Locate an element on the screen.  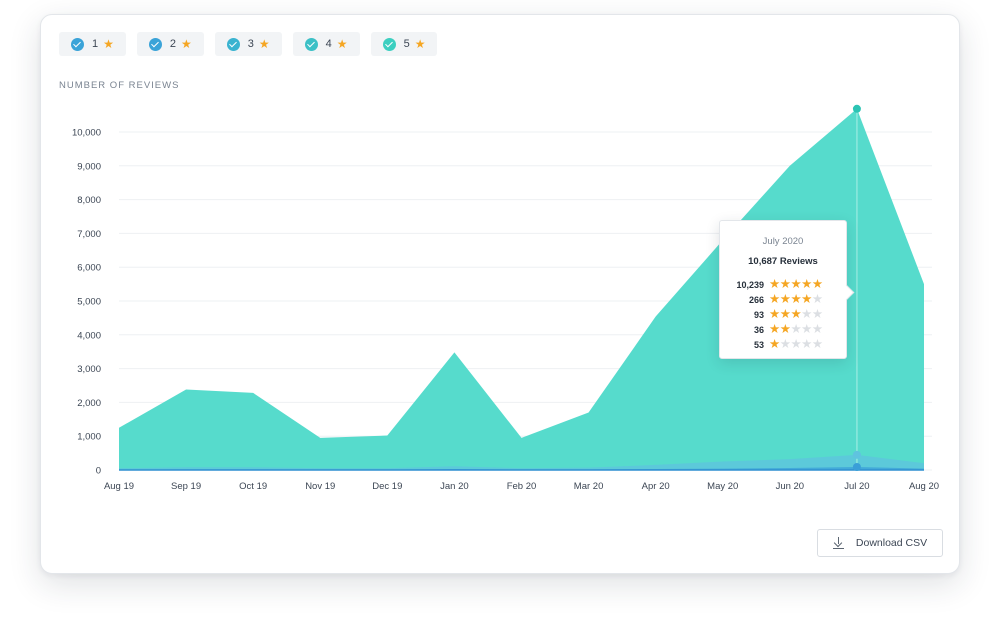
y-tick-label: 6,000 is located at coordinates (89, 268).